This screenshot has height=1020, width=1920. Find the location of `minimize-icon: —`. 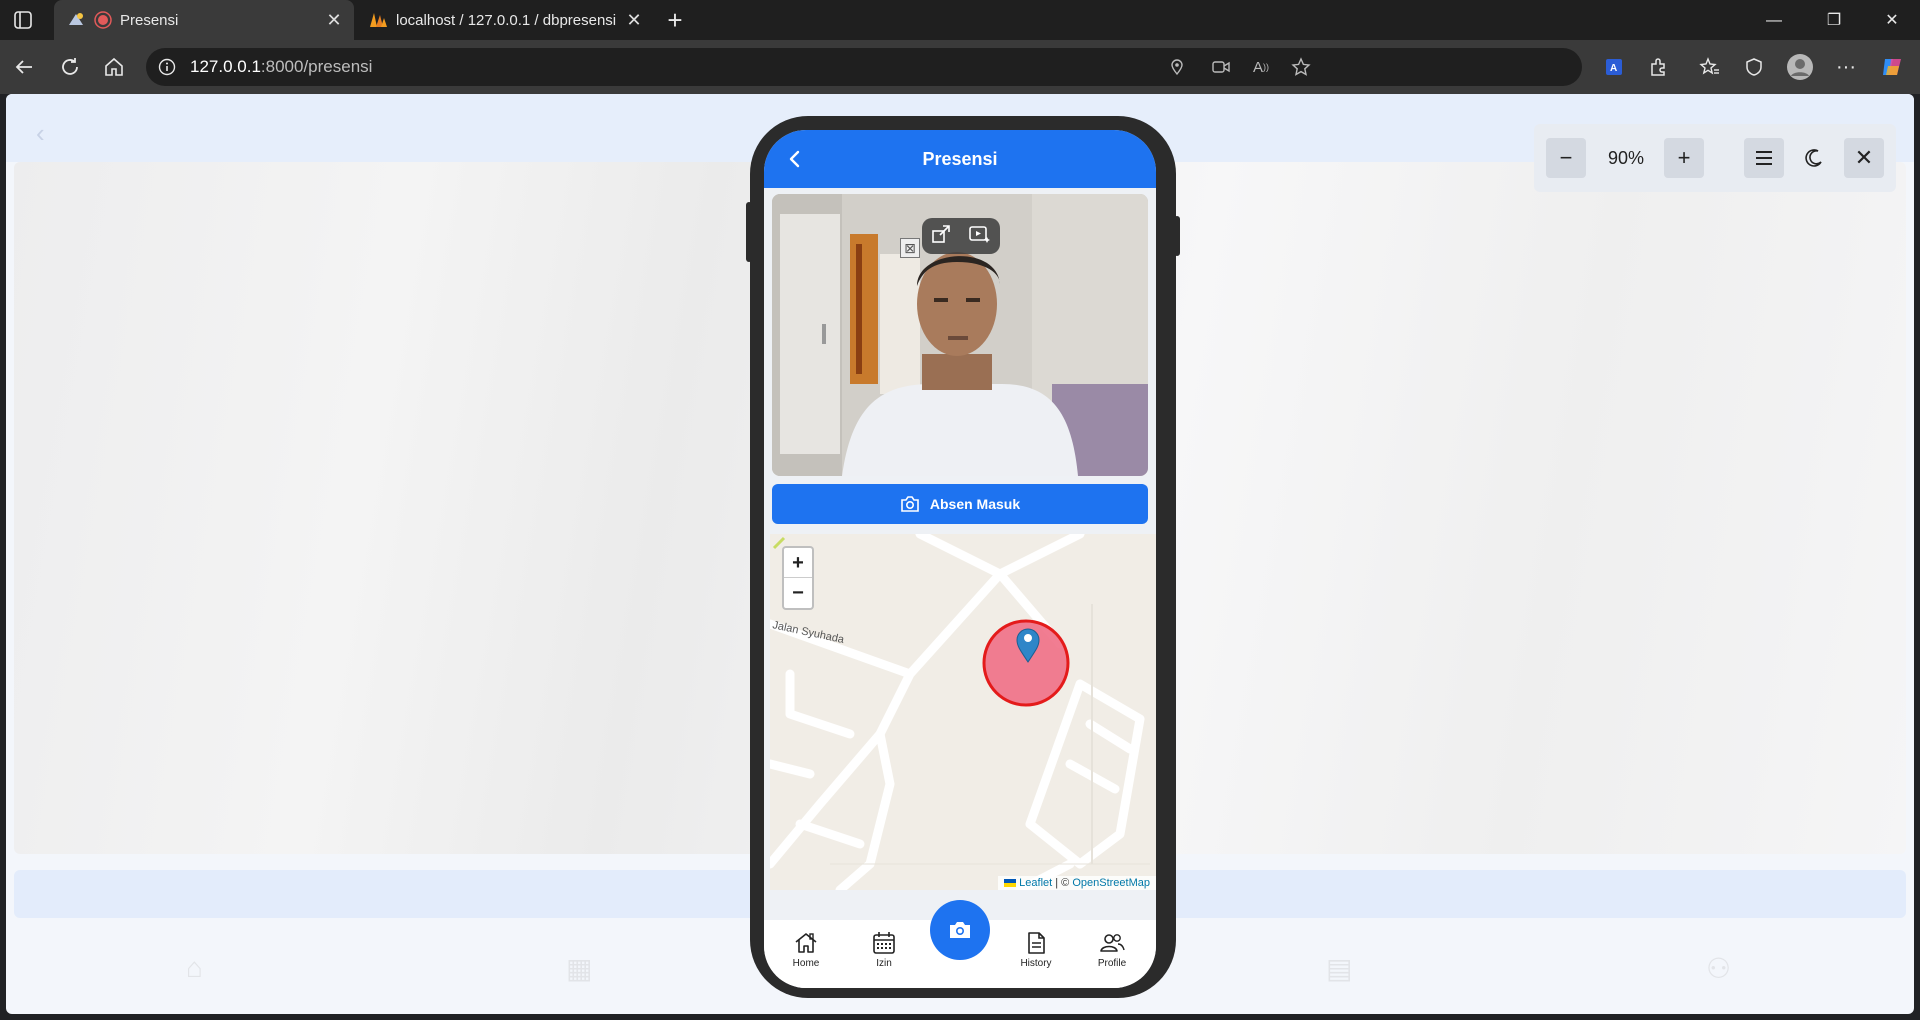

minimize-icon: — is located at coordinates (1774, 21).